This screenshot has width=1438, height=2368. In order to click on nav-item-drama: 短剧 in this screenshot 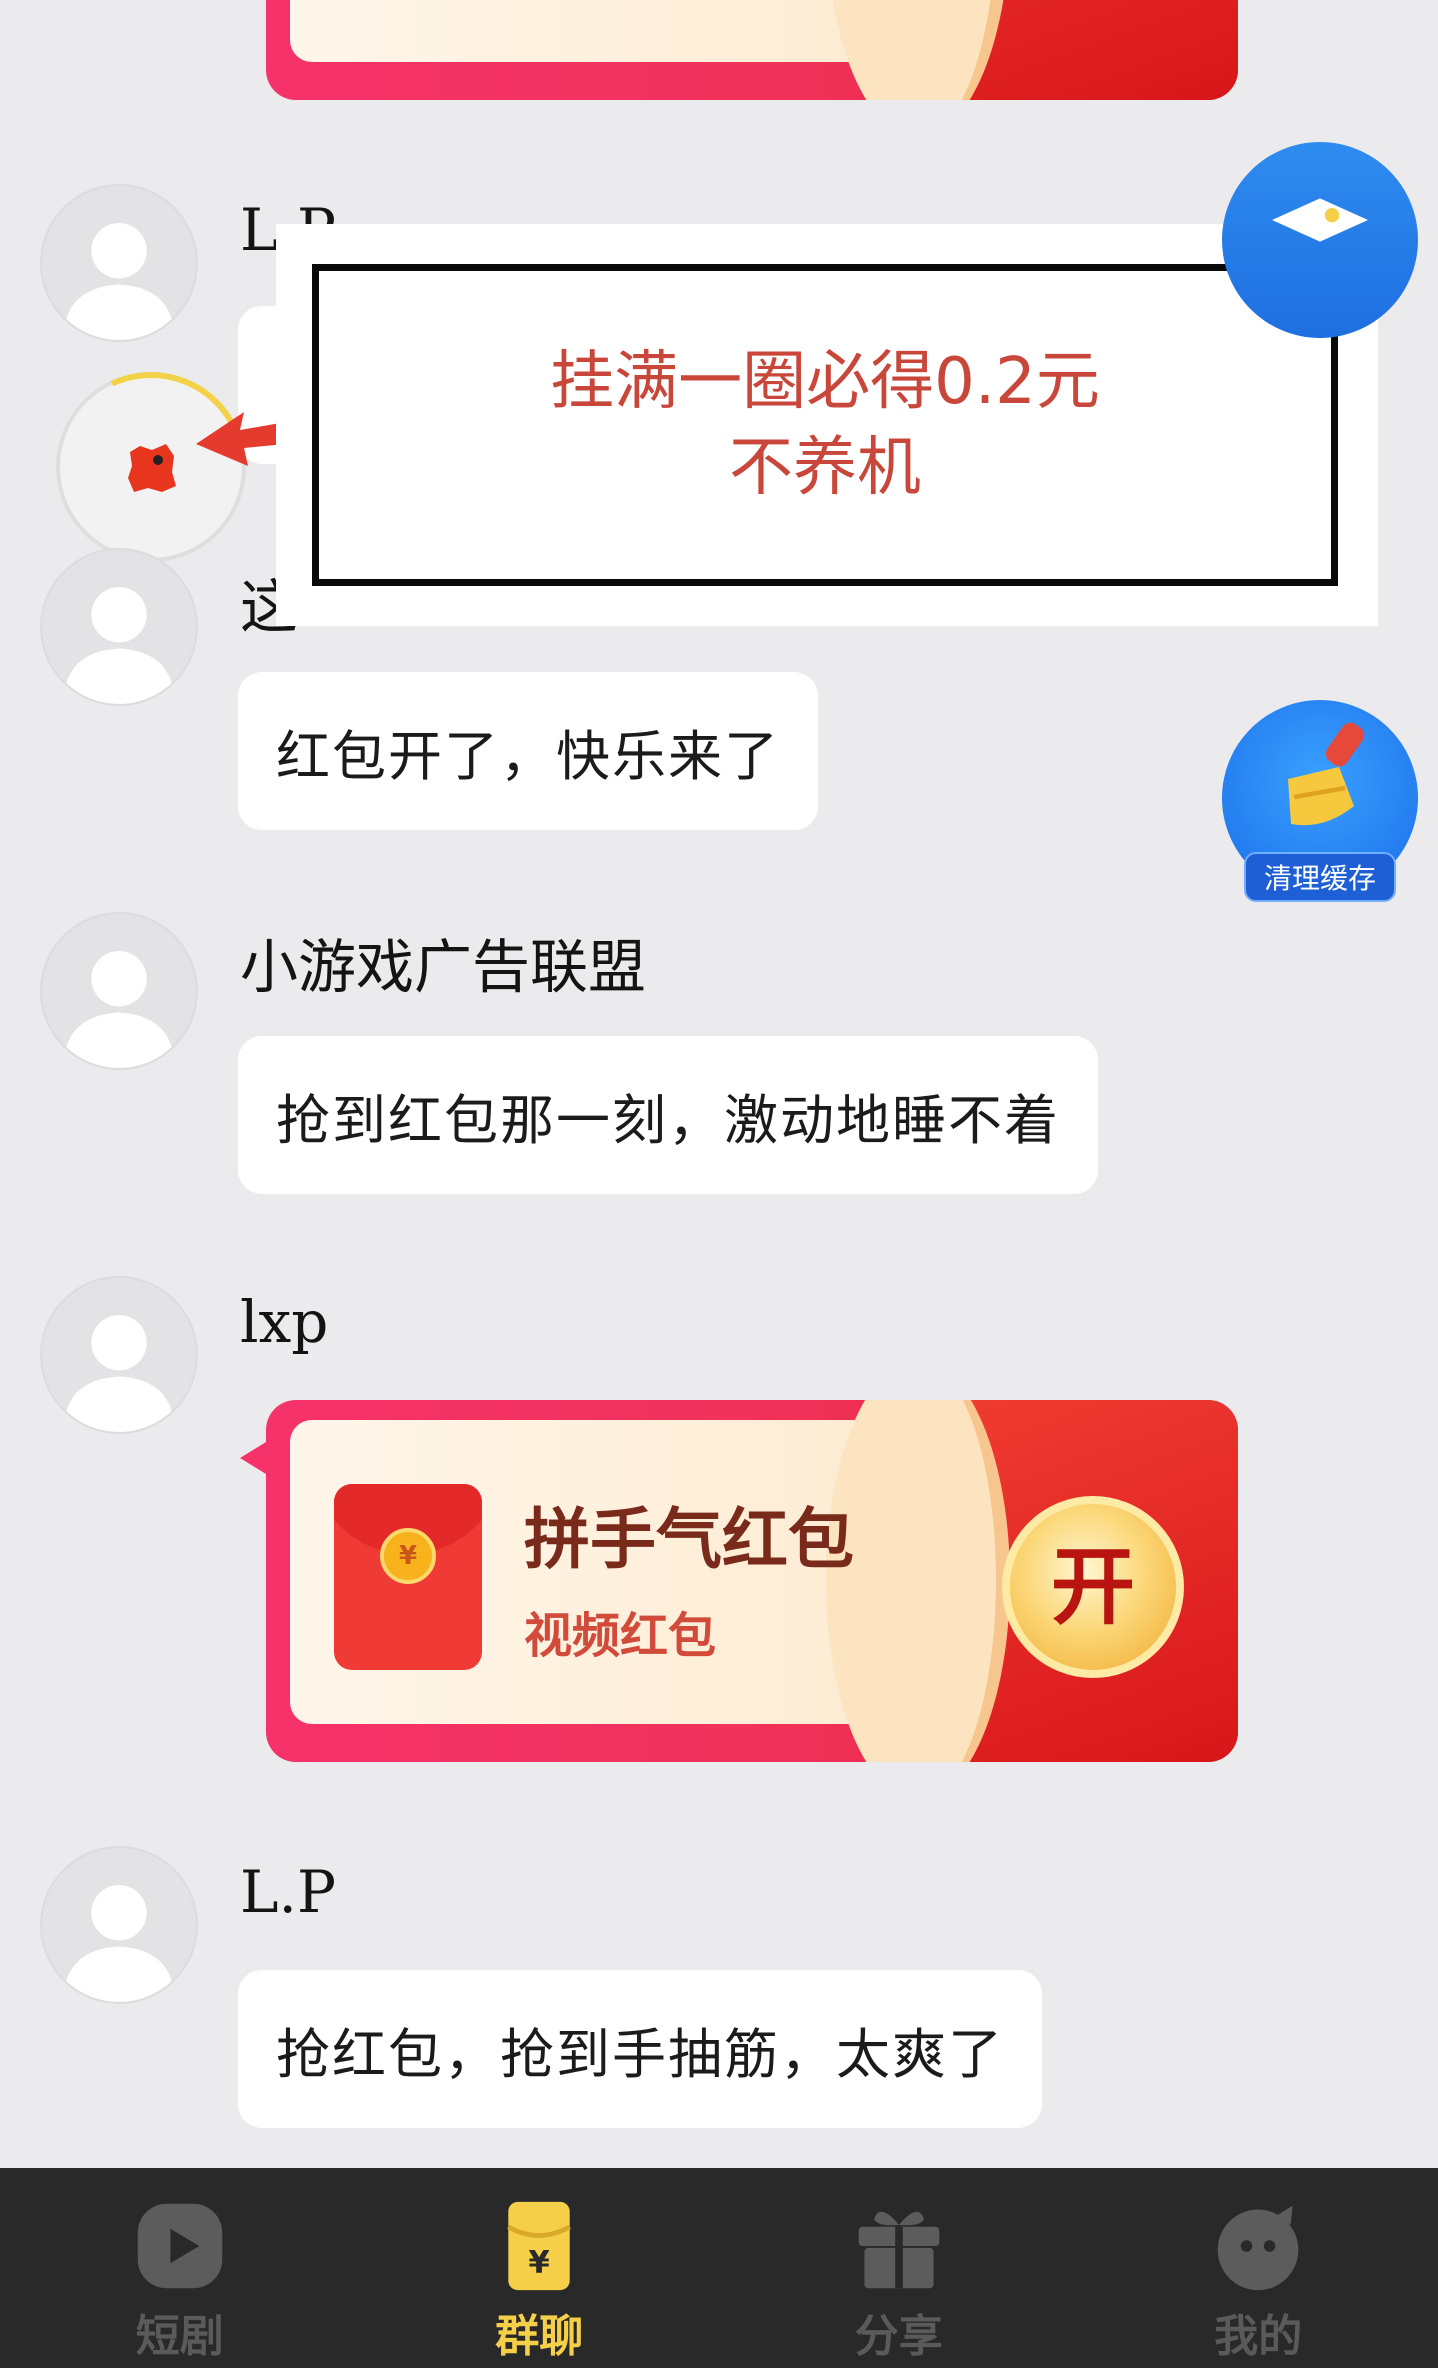, I will do `click(180, 2268)`.